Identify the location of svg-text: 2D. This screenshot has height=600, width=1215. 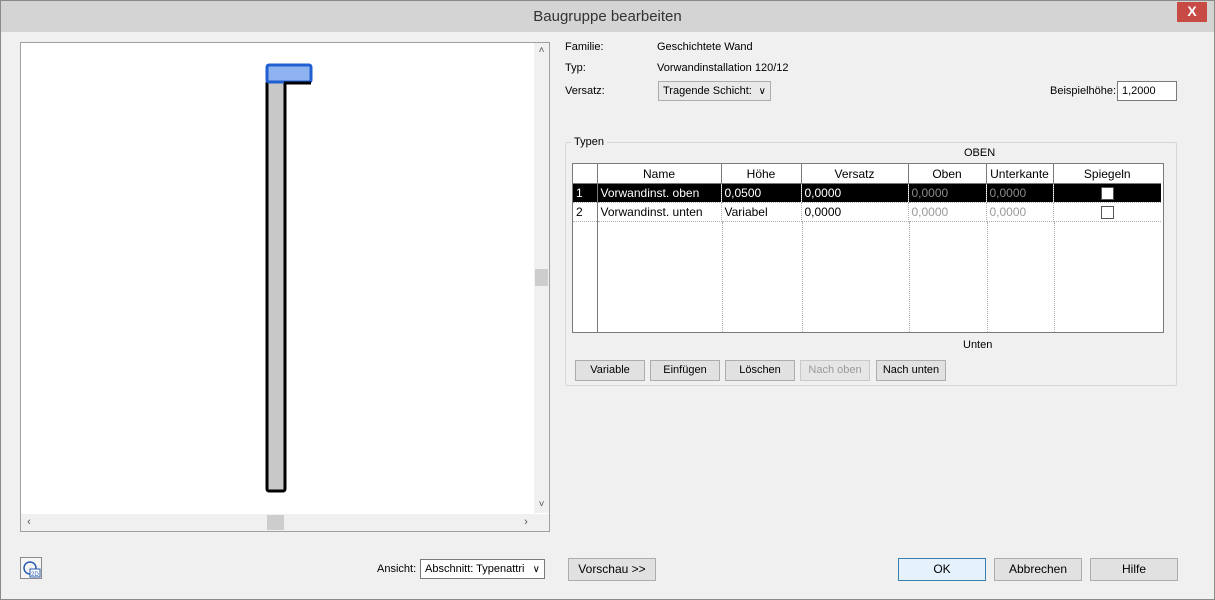
(35, 575).